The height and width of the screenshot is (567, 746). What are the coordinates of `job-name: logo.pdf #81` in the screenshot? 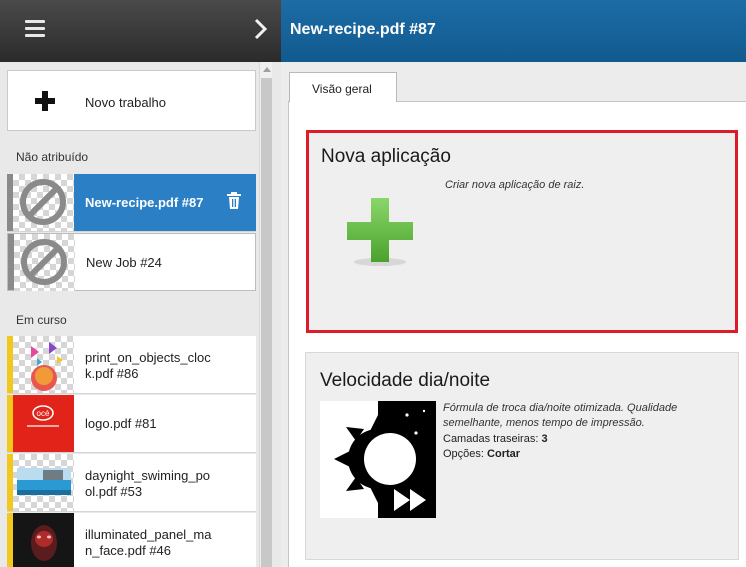 It's located at (160, 424).